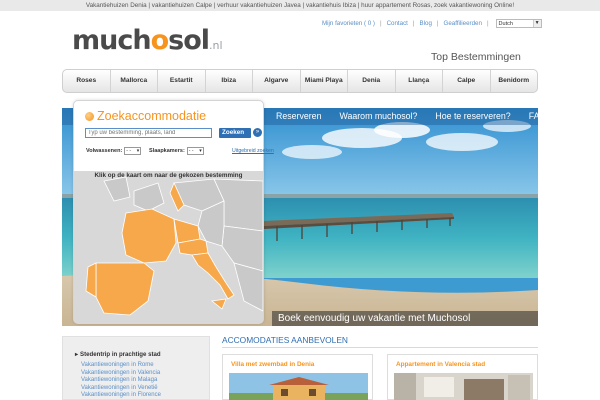 This screenshot has width=600, height=400. Describe the element at coordinates (89, 116) in the screenshot. I see `globe-icon` at that location.